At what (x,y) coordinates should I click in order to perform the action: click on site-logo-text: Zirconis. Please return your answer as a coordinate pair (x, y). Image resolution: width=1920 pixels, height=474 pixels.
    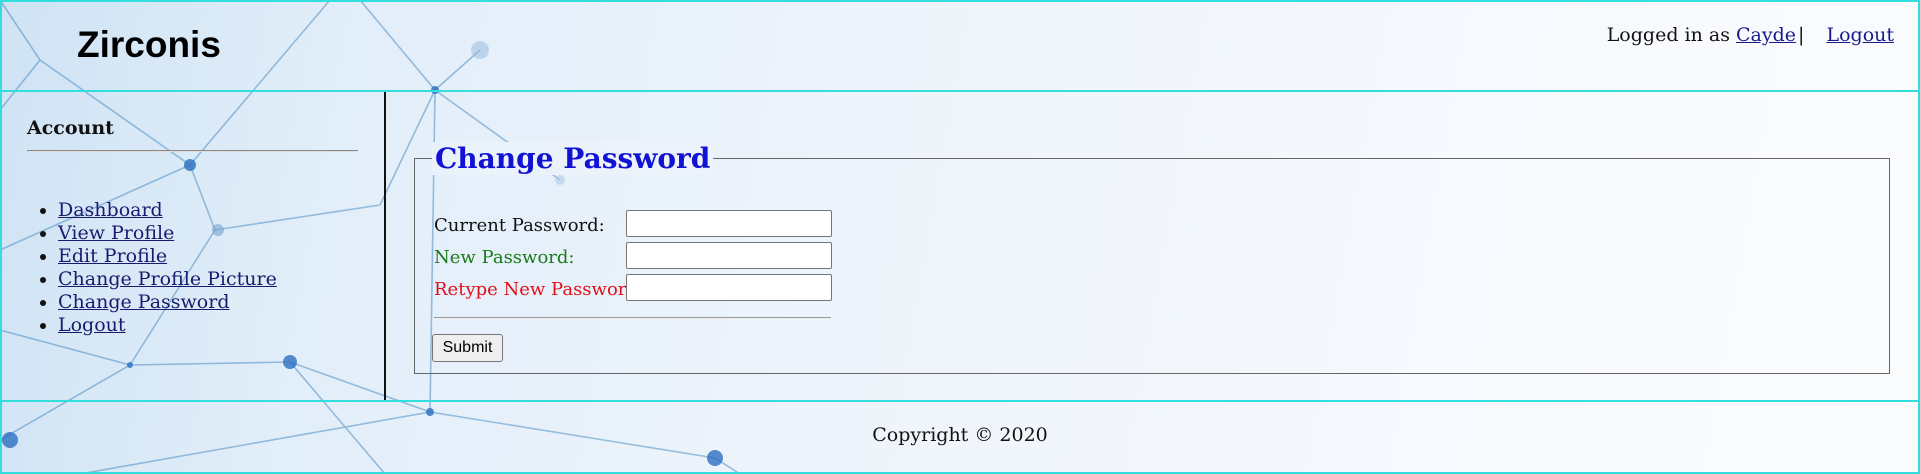
    Looking at the image, I should click on (149, 44).